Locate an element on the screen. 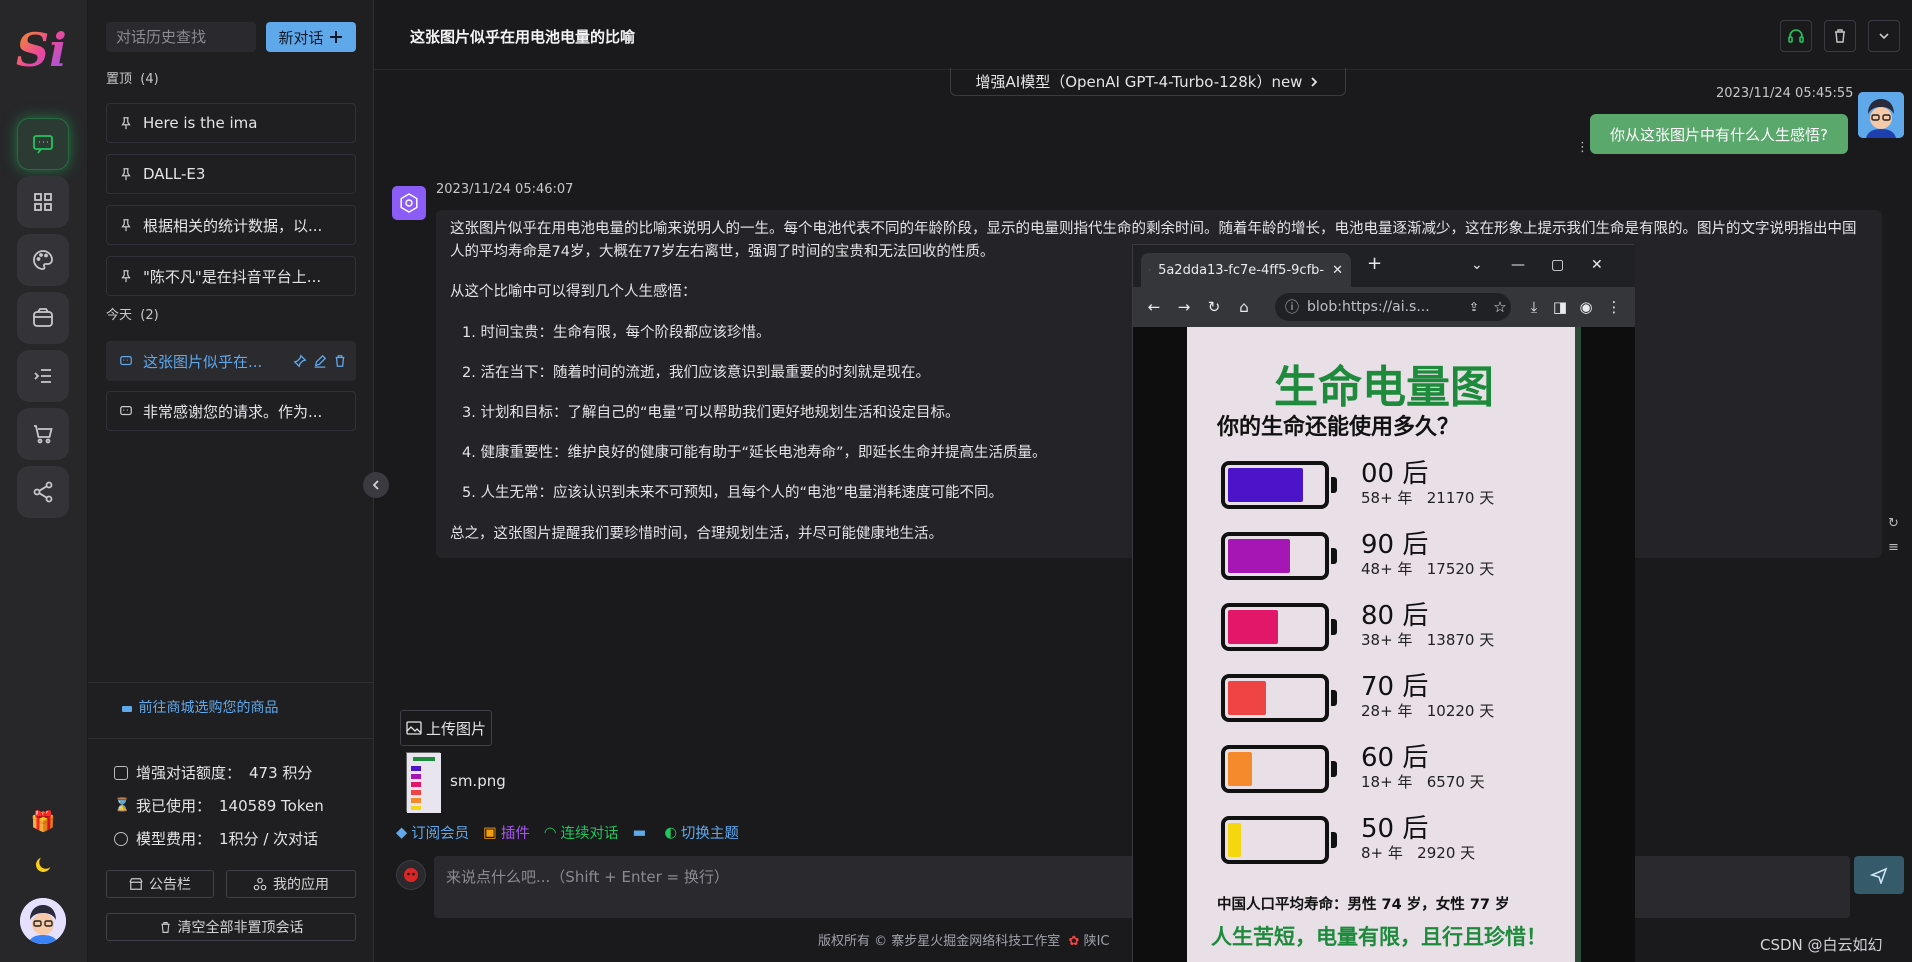 The width and height of the screenshot is (1912, 962). minimize-icon: — is located at coordinates (1518, 265).